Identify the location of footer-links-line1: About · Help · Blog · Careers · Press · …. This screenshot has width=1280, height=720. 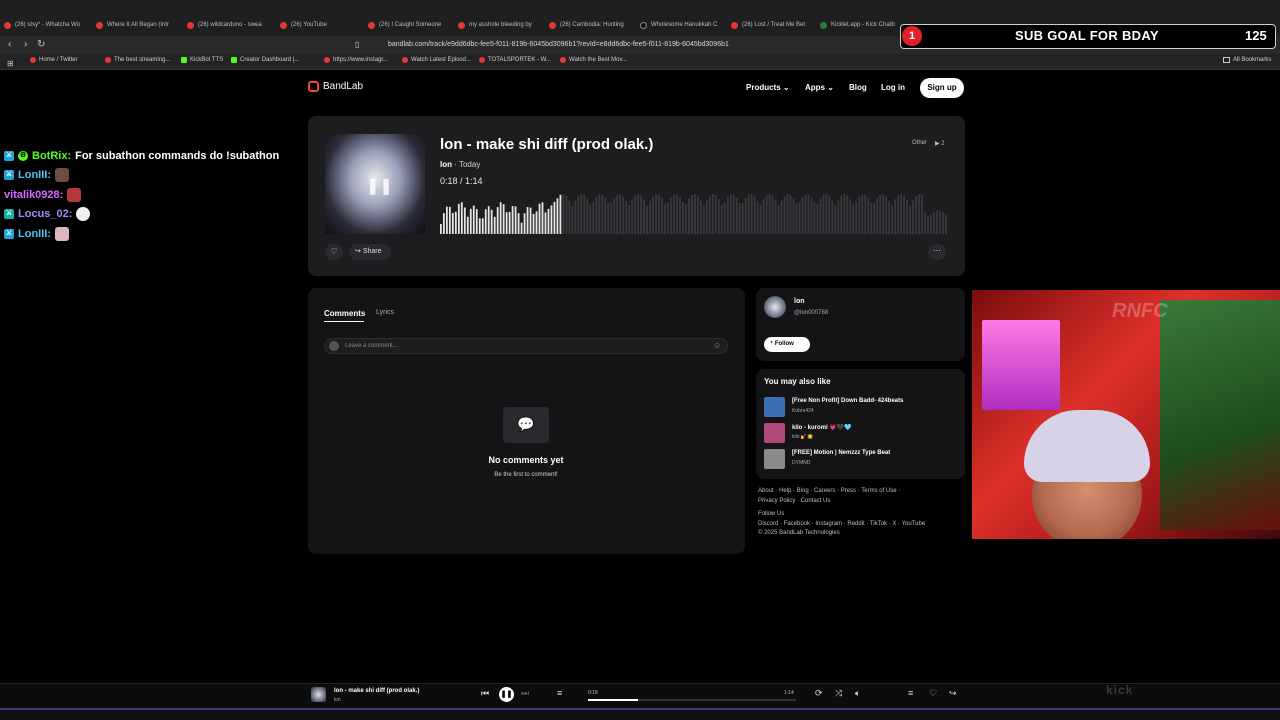
(863, 491).